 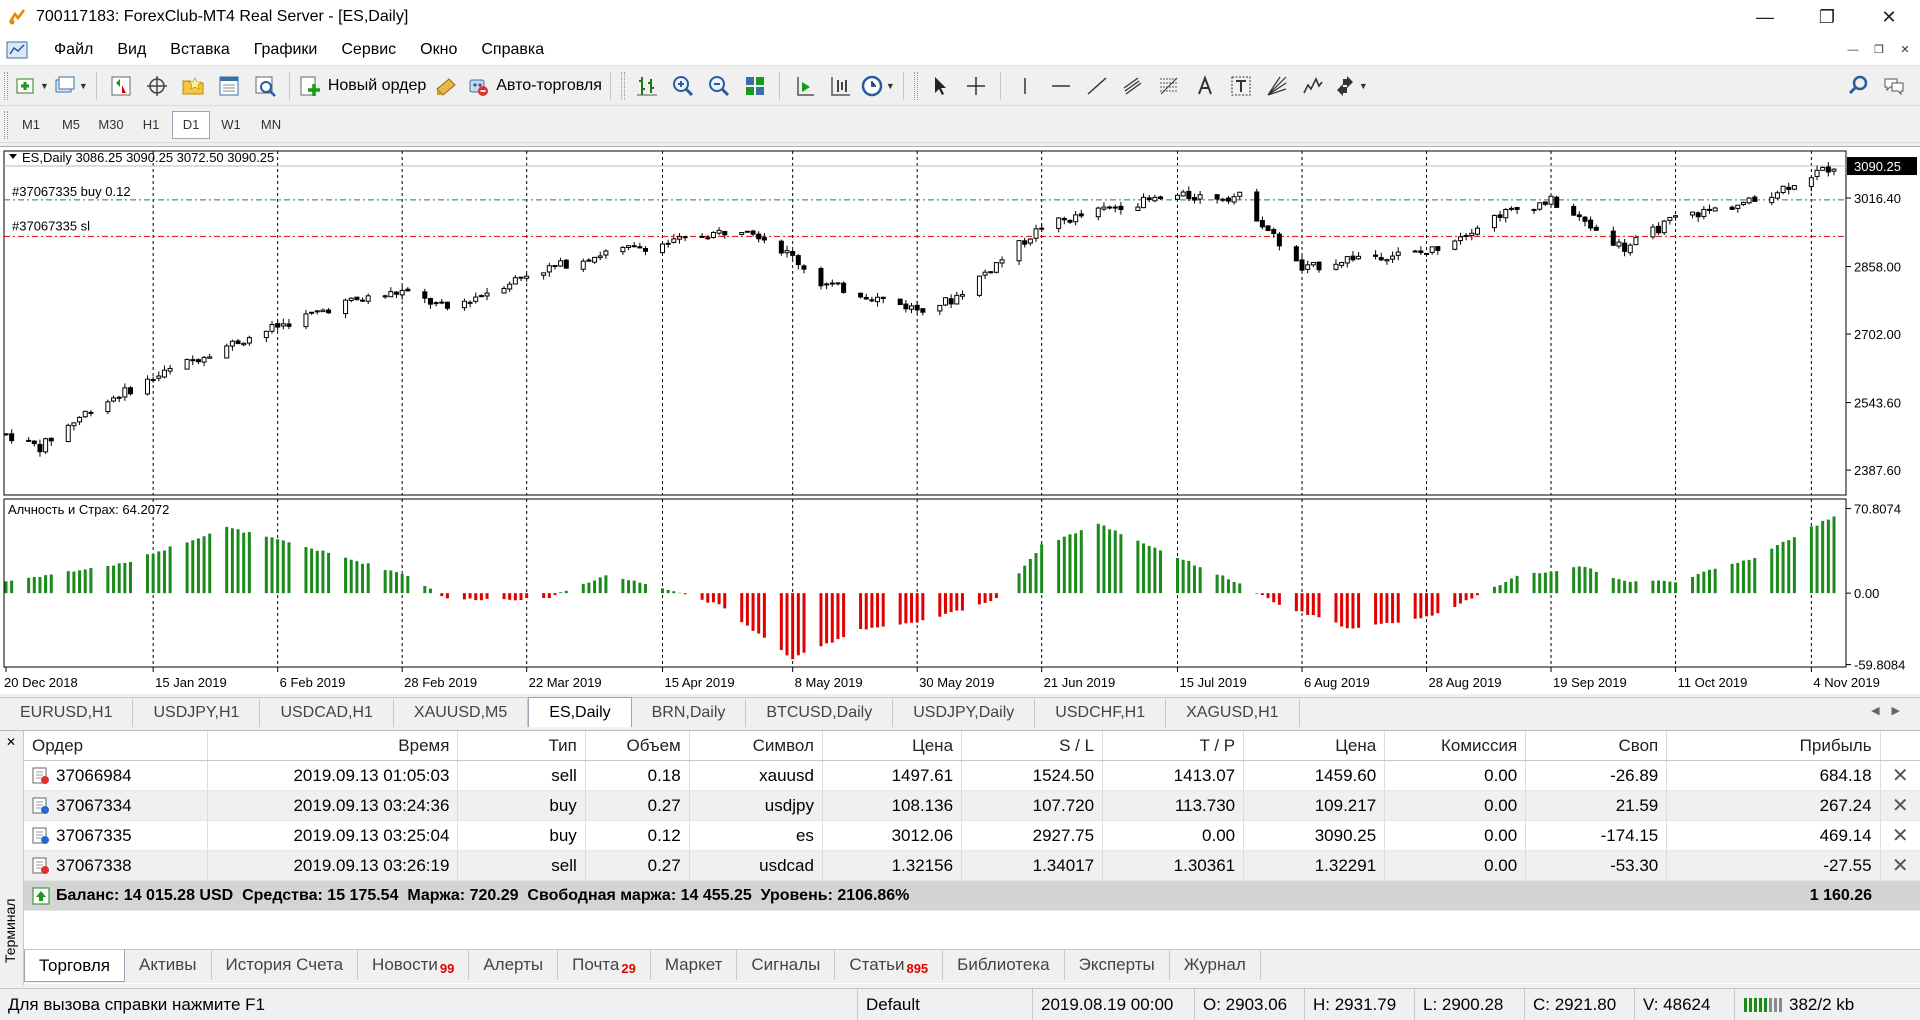 What do you see at coordinates (522, 745) in the screenshot?
I see `column-header: Тип` at bounding box center [522, 745].